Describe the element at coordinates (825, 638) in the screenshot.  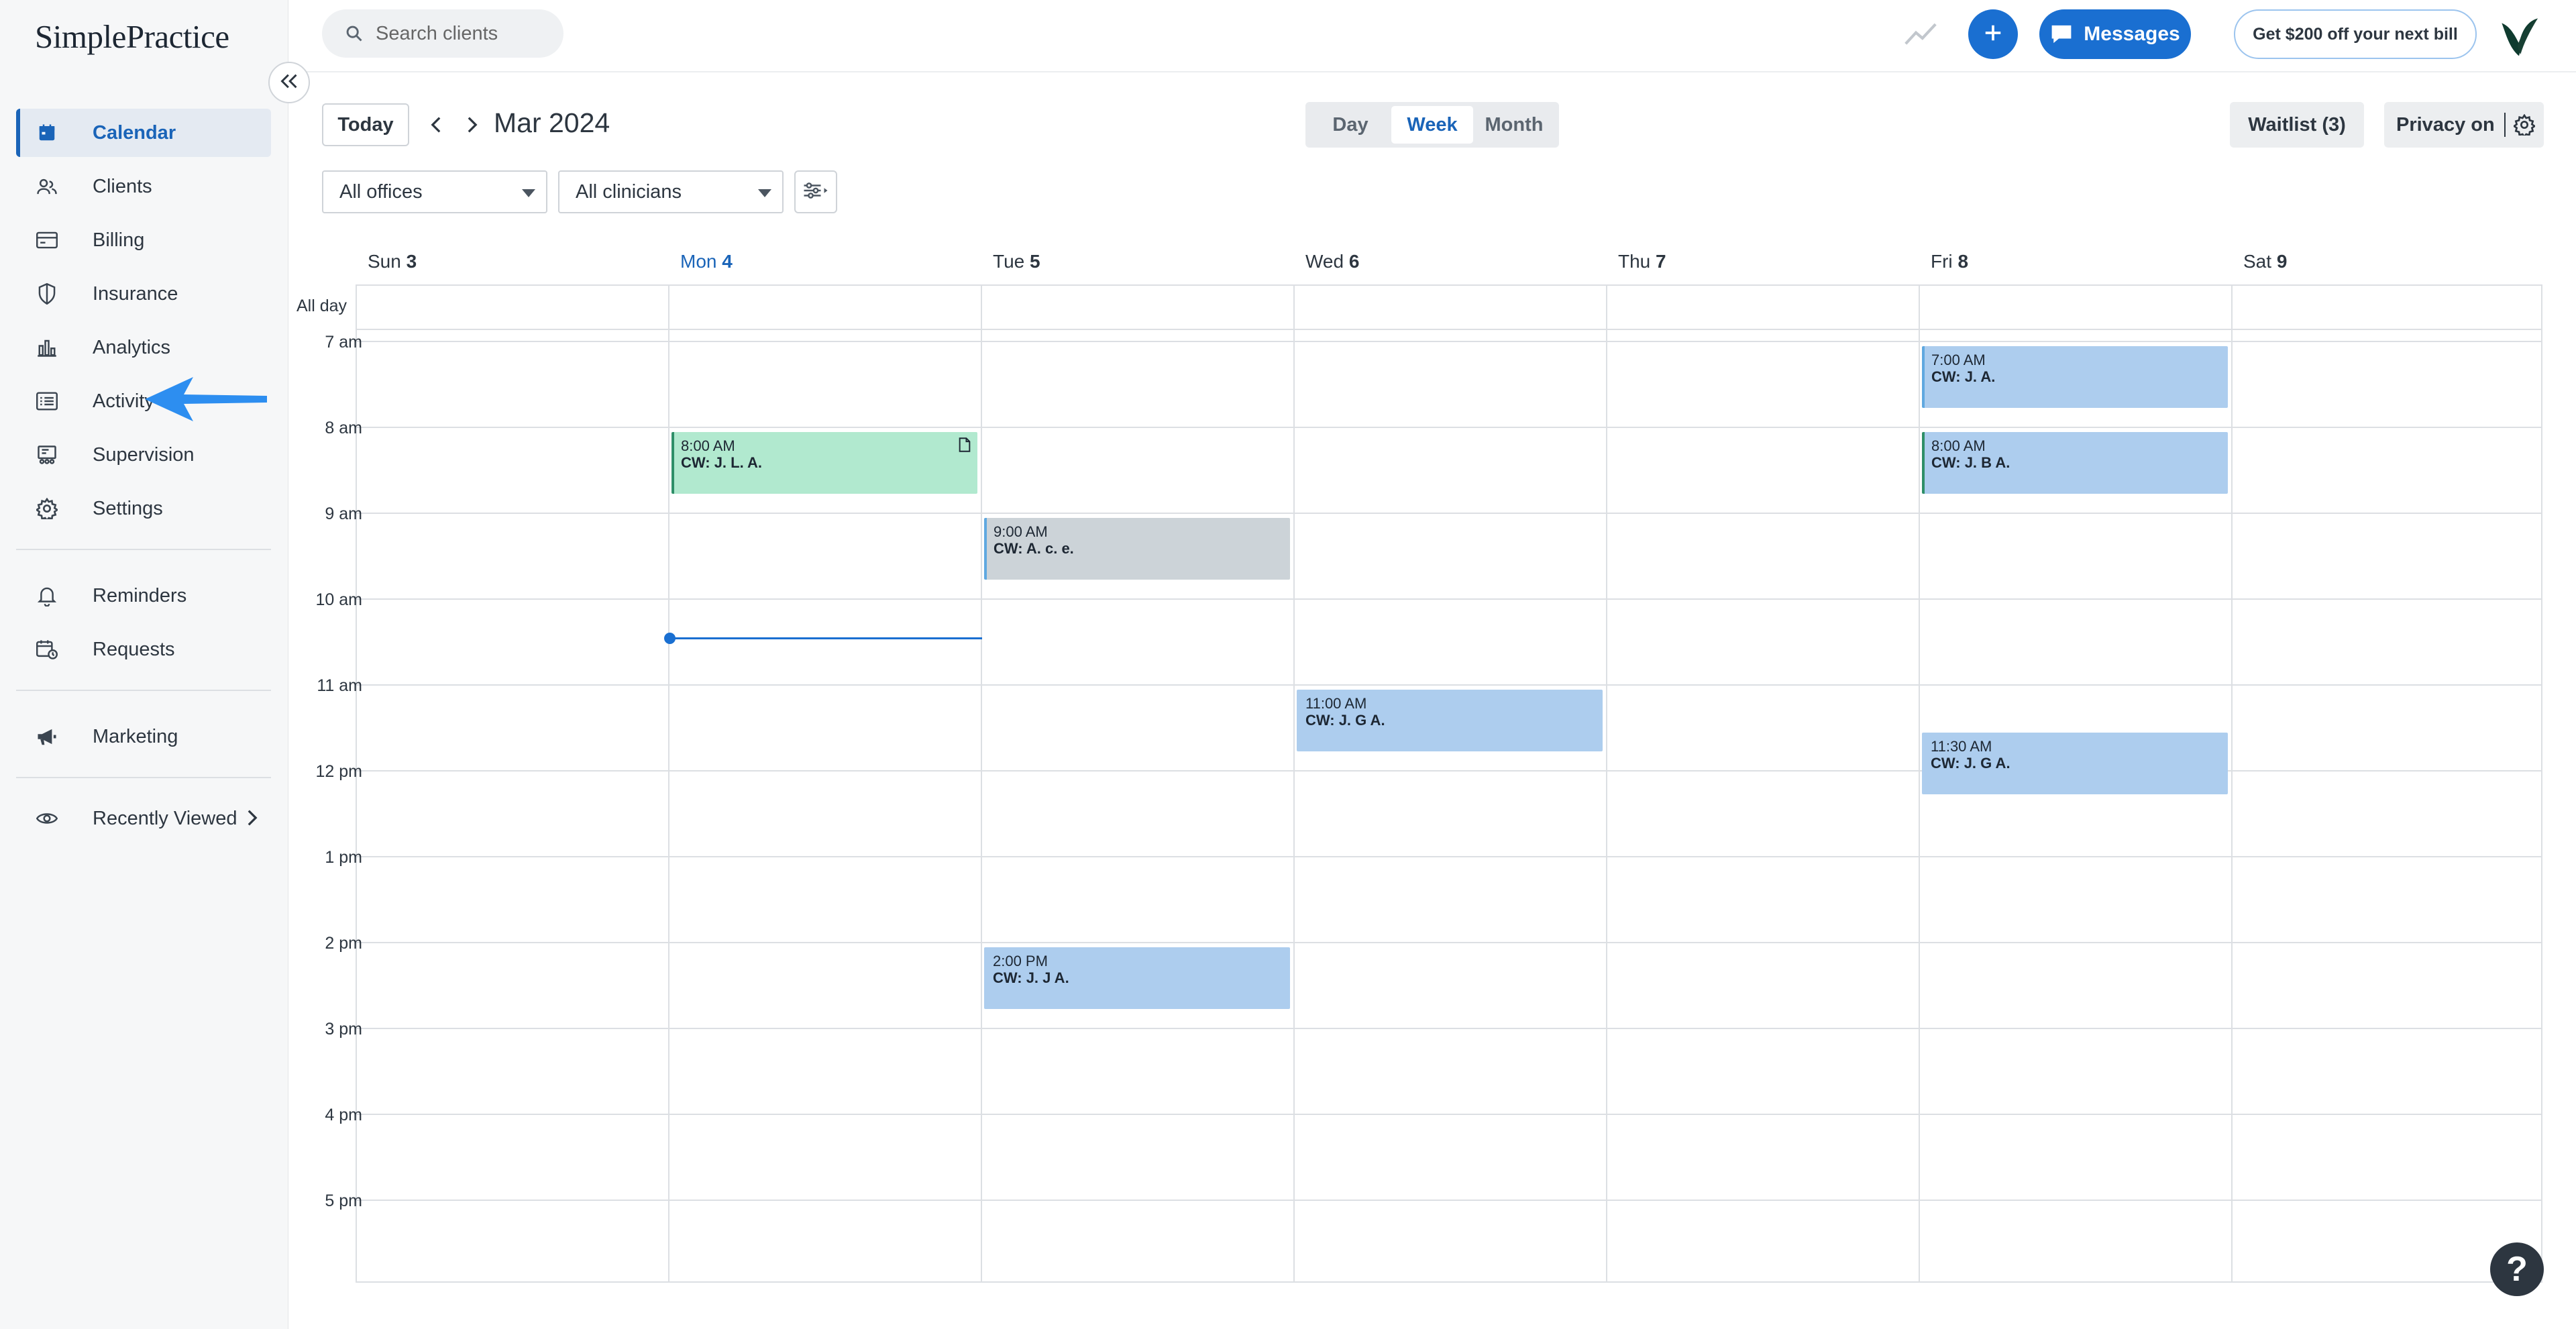
I see `current-time-line` at that location.